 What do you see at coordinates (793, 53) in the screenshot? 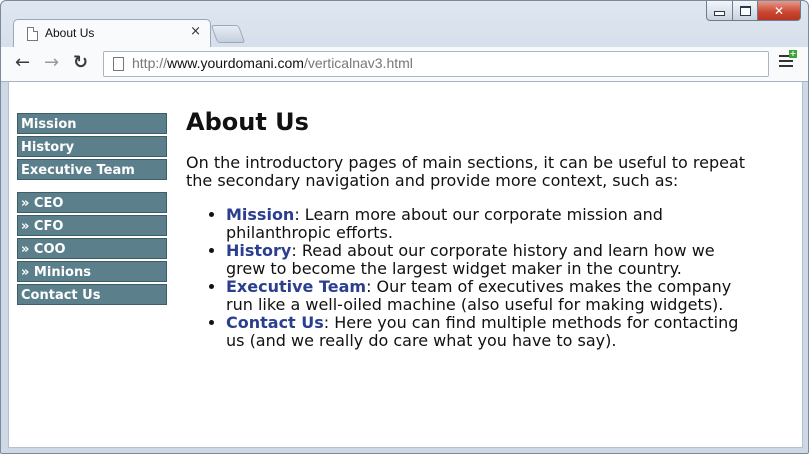
I see `update-badge-icon: +` at bounding box center [793, 53].